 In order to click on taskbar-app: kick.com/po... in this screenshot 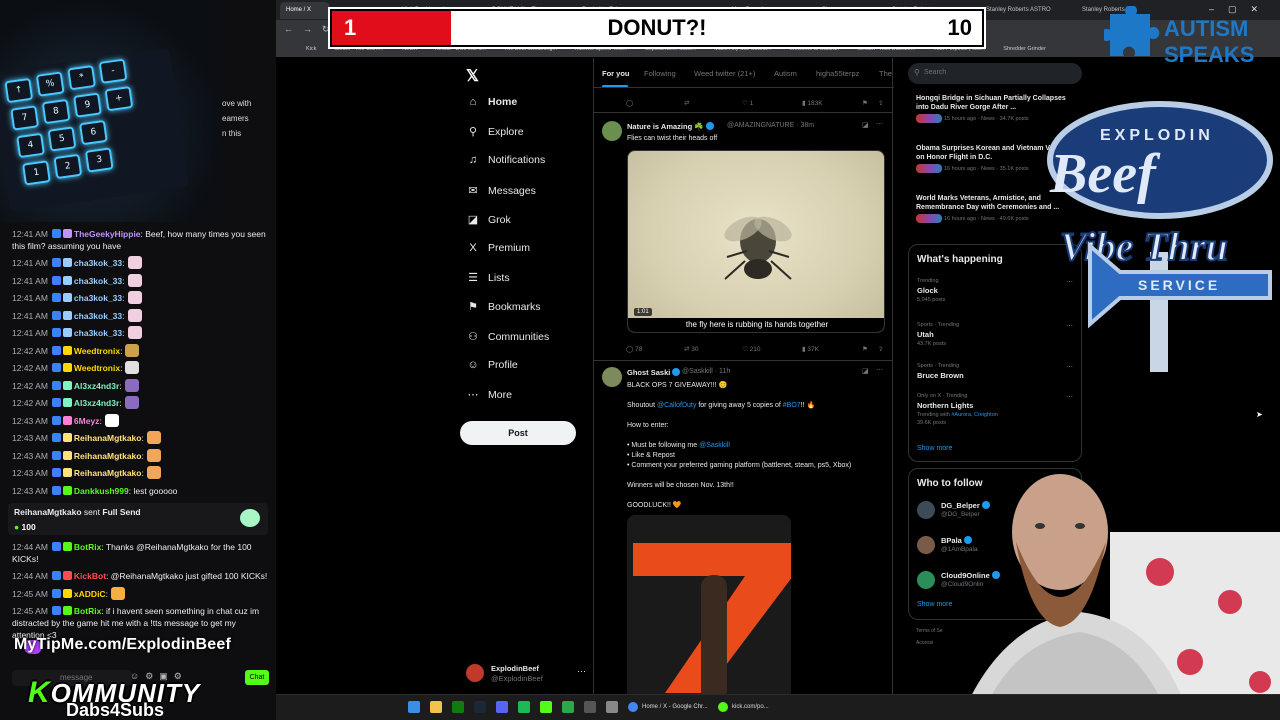, I will do `click(748, 707)`.